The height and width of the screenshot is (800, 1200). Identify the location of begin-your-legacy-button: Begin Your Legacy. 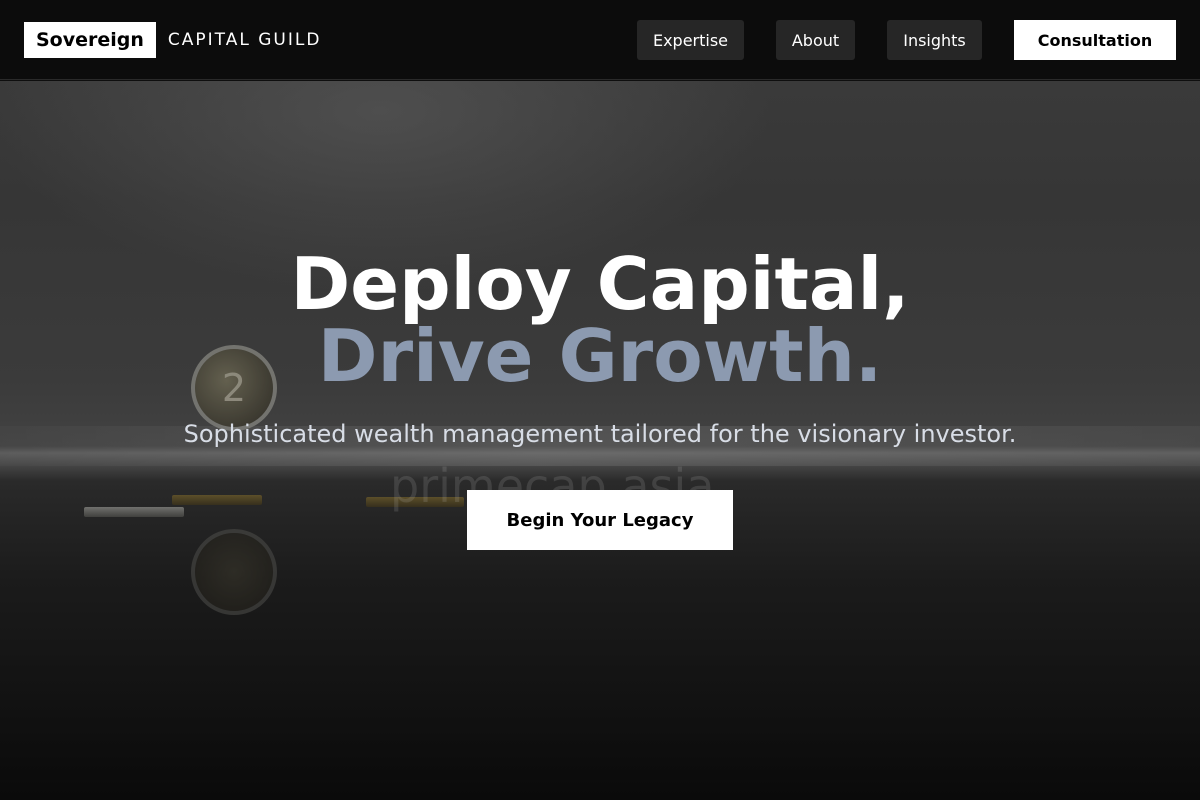
(600, 520).